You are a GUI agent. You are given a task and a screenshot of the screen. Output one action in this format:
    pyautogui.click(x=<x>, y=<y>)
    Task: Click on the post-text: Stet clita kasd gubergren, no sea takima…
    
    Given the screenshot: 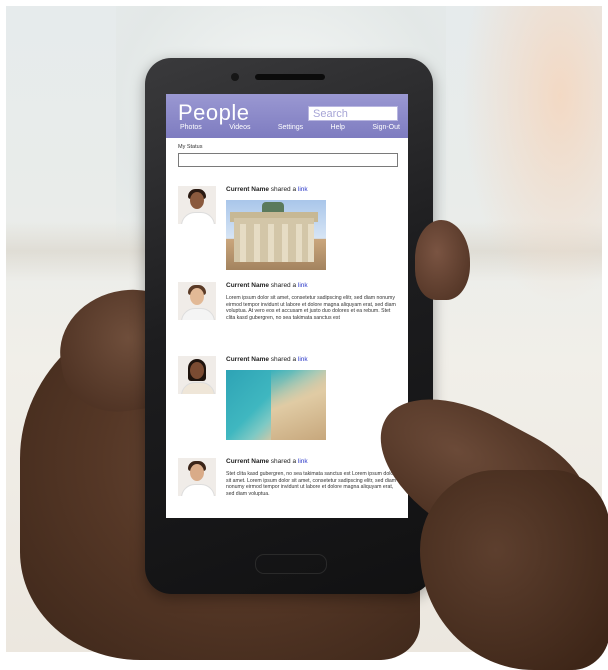 What is the action you would take?
    pyautogui.click(x=311, y=484)
    